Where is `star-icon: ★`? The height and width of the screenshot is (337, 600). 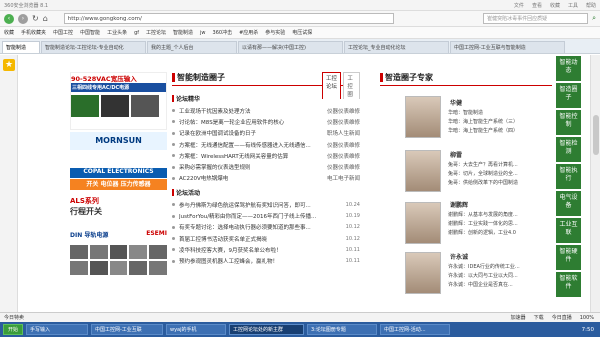
star-icon: ★ is located at coordinates (9, 65).